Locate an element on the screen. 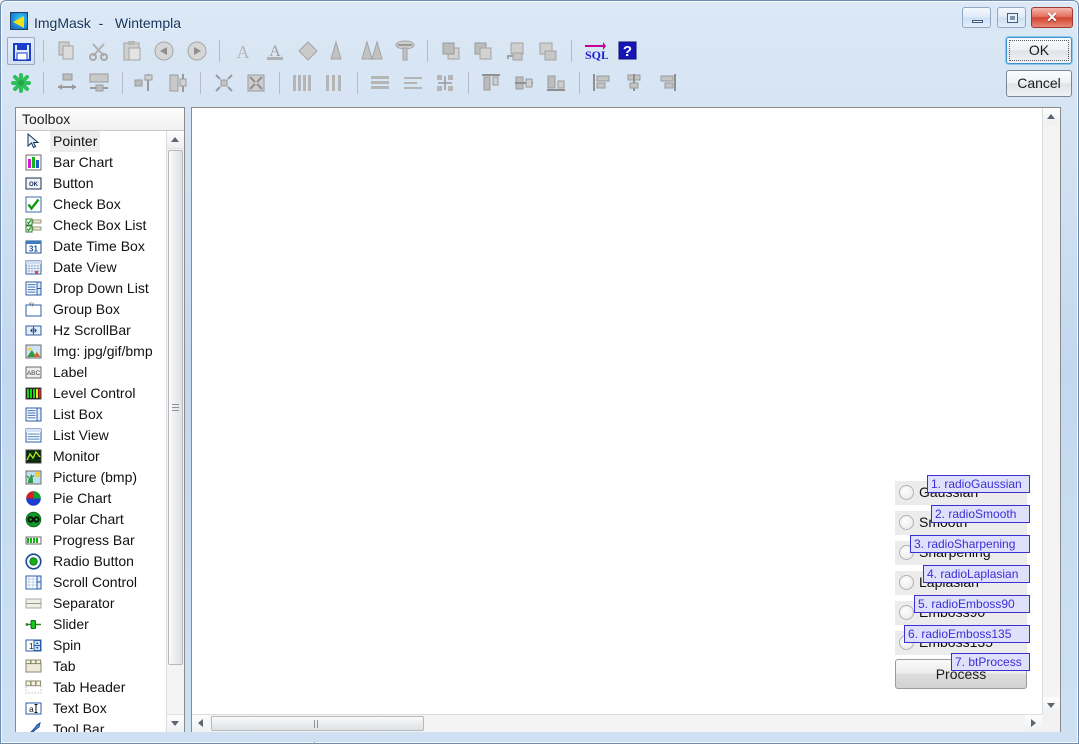 The width and height of the screenshot is (1079, 744). toolbox-item-slider: Slider is located at coordinates (91, 624).